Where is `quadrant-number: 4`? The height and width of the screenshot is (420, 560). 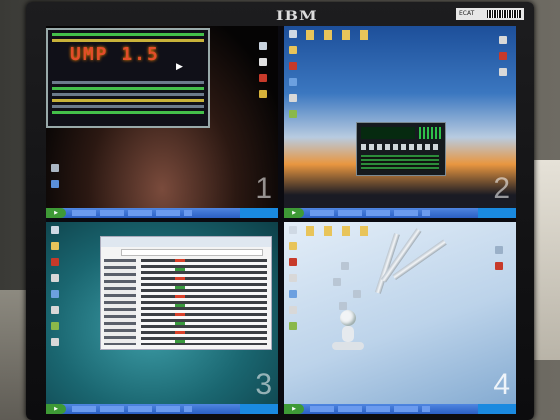
quadrant-number: 4 is located at coordinates (501, 384).